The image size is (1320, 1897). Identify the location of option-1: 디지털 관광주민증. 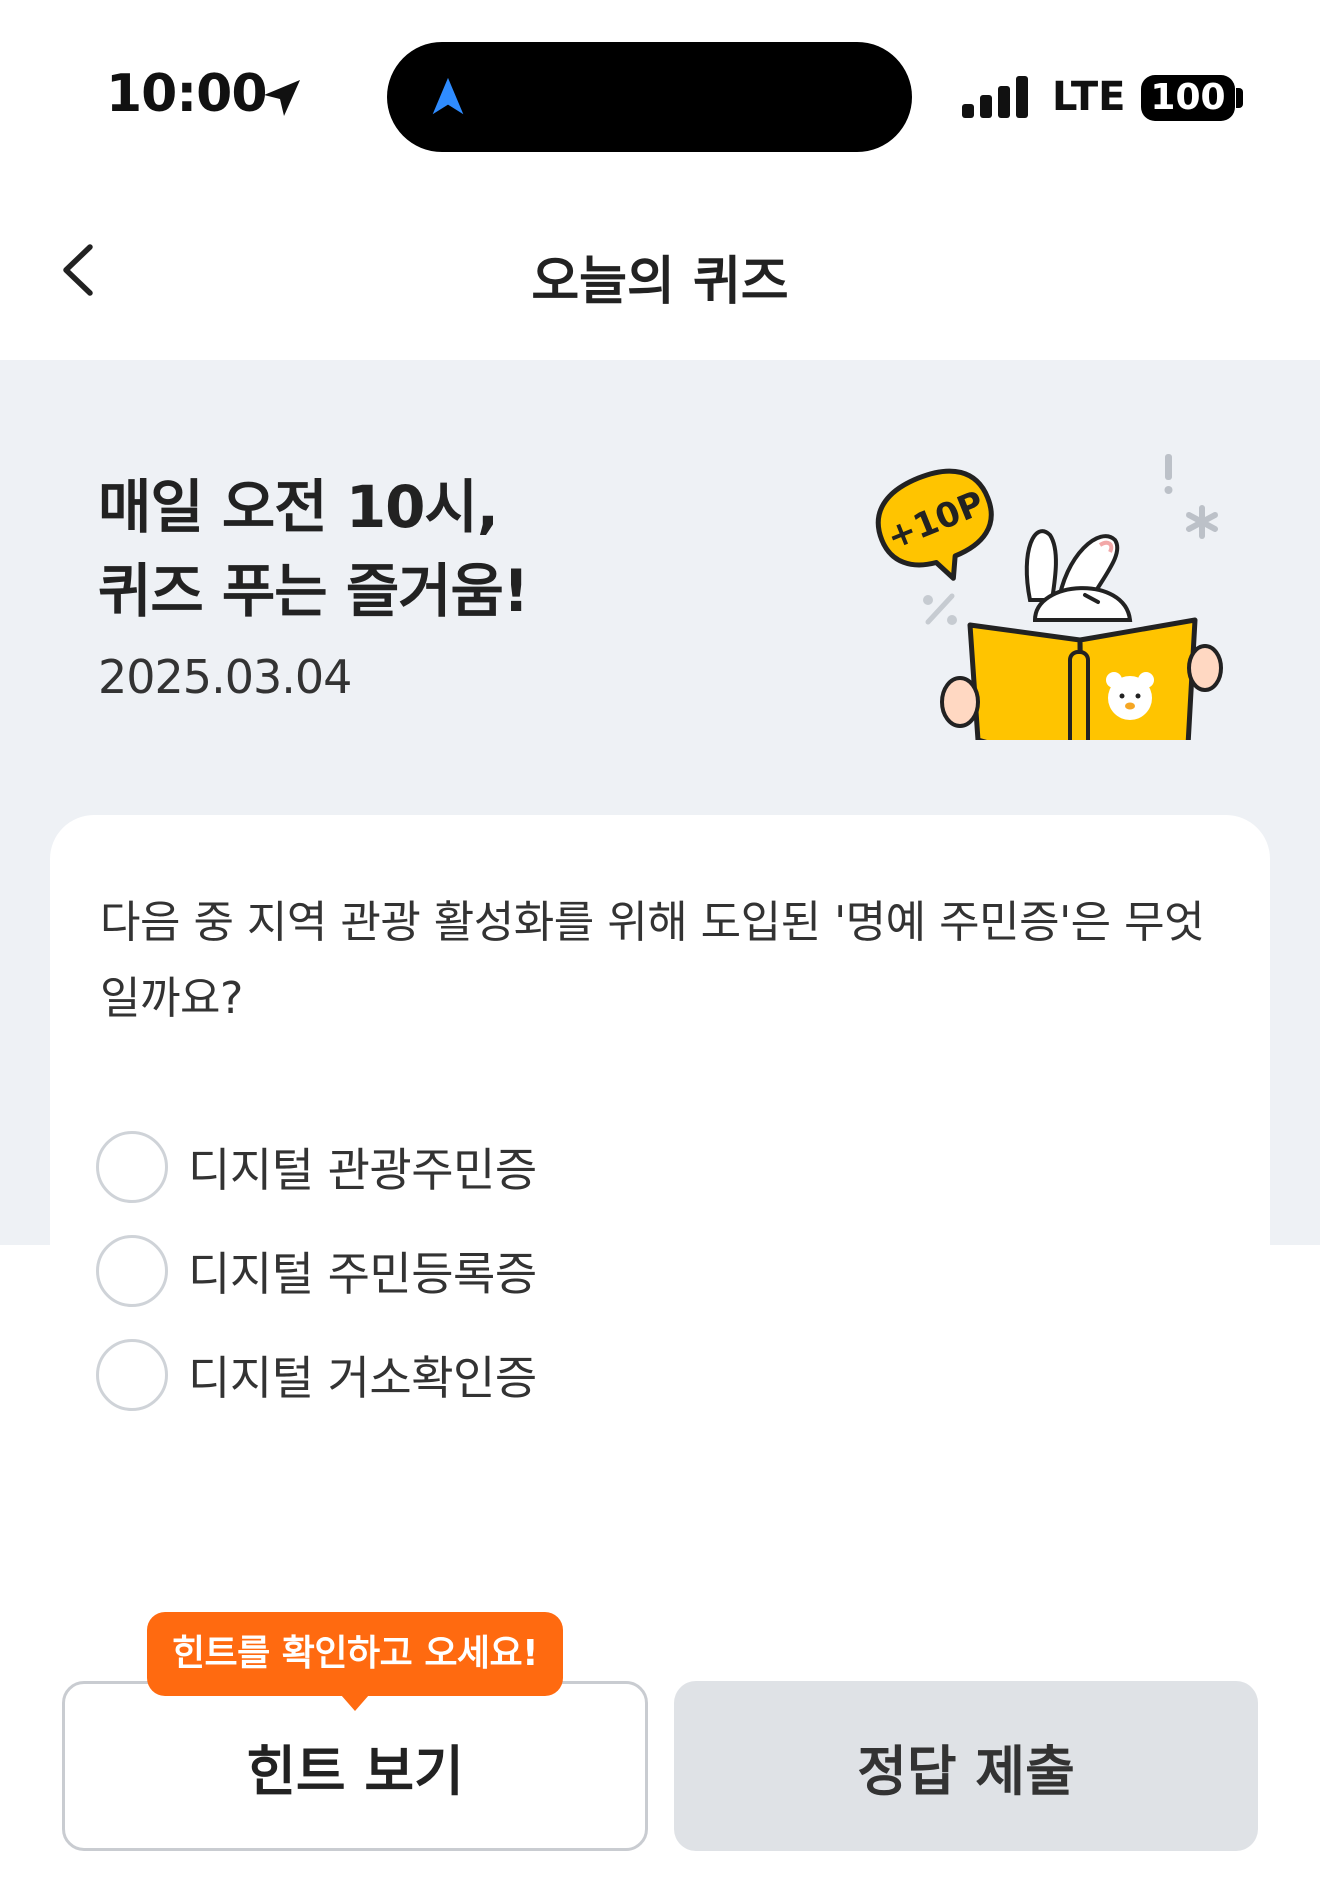
(446, 1167).